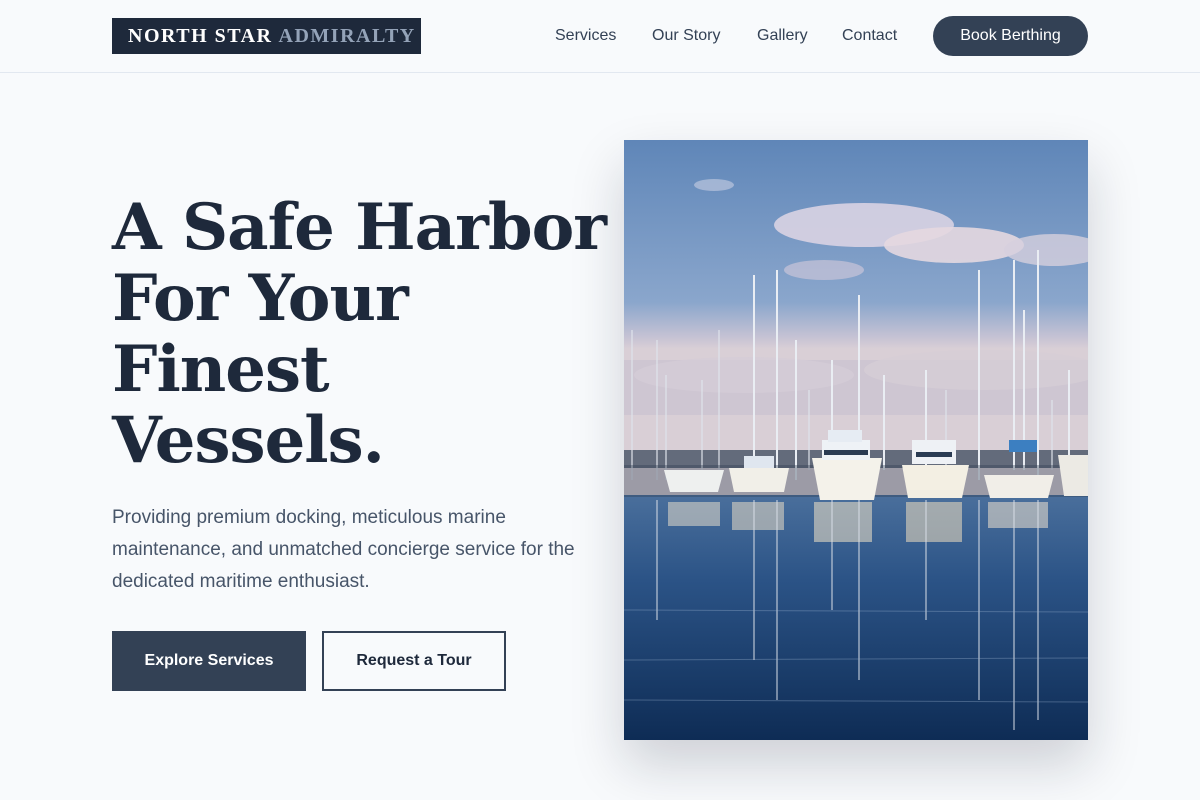 The height and width of the screenshot is (800, 1200). What do you see at coordinates (248, 440) in the screenshot?
I see `hero-title-line: Vessels.` at bounding box center [248, 440].